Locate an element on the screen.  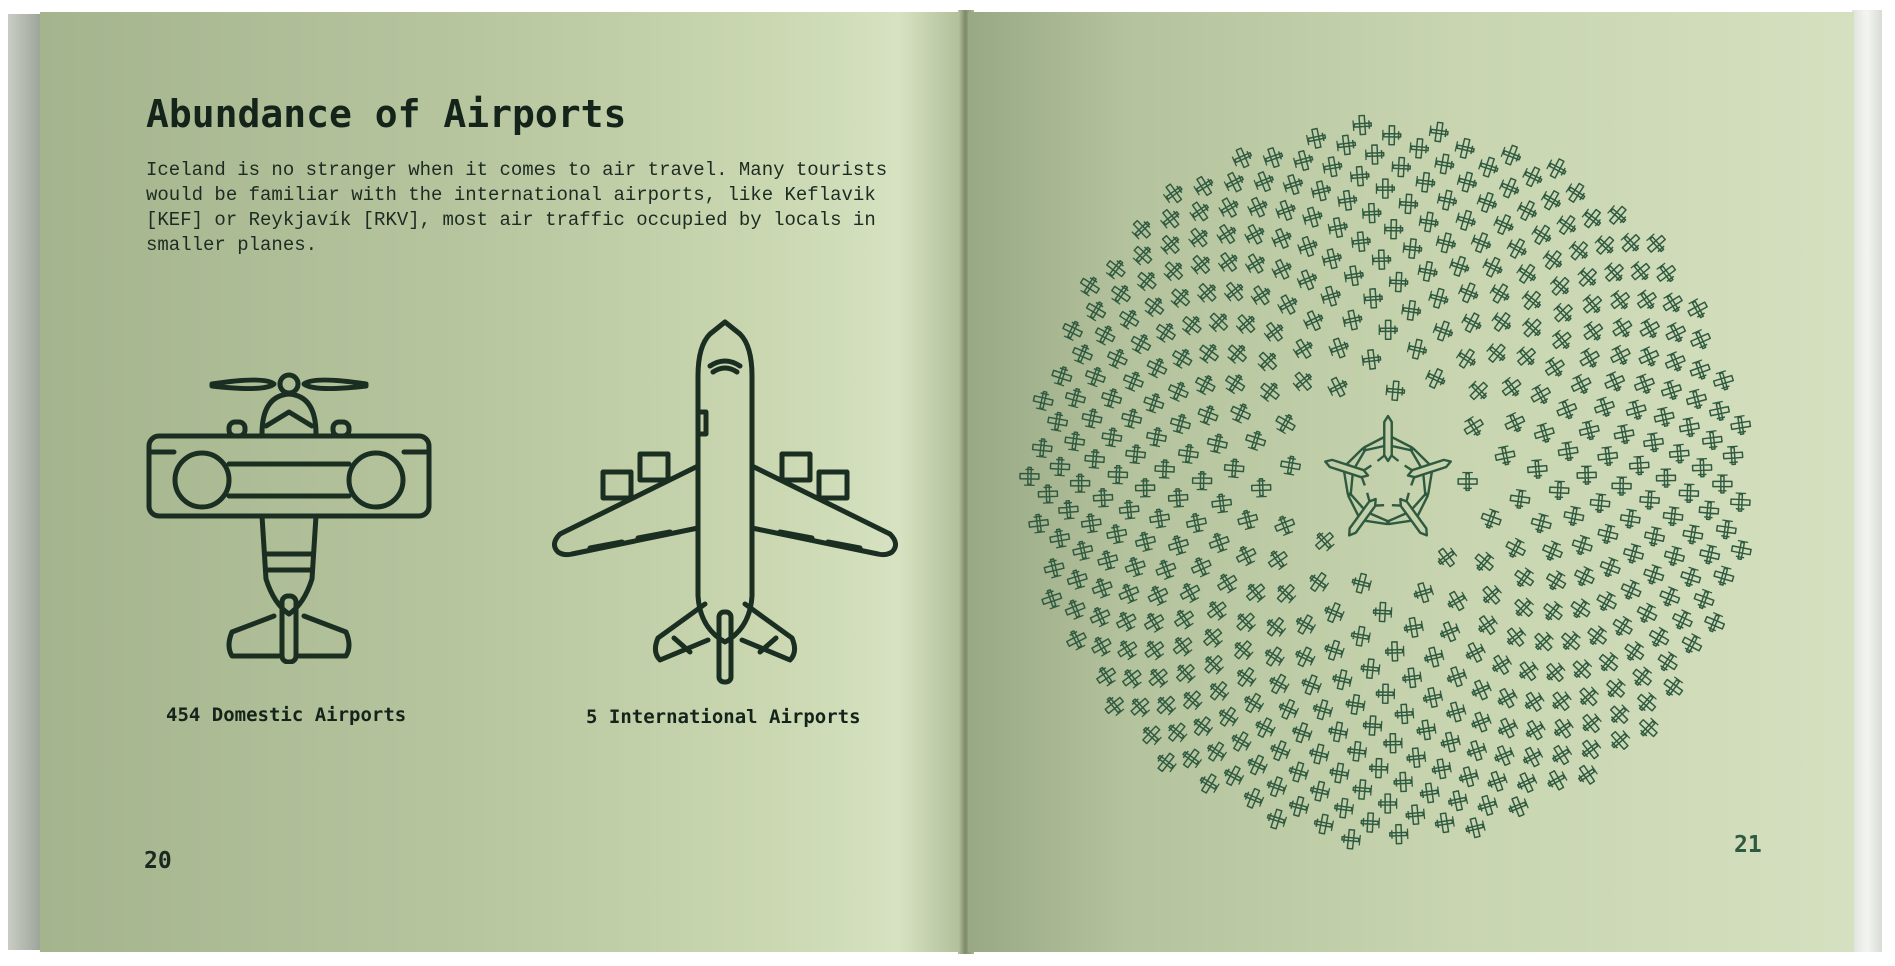
domestic-airports-caption: 454 Domestic Airports is located at coordinates (286, 715).